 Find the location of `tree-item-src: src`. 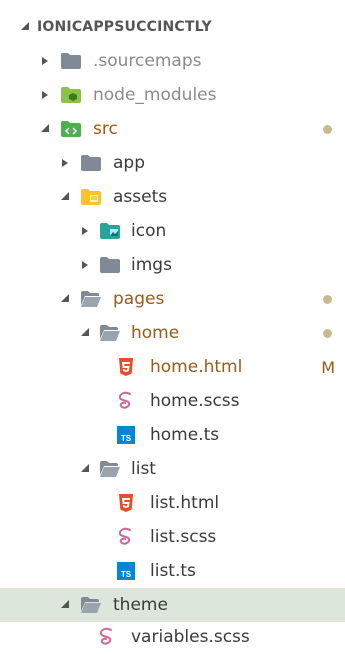

tree-item-src: src is located at coordinates (172, 129).